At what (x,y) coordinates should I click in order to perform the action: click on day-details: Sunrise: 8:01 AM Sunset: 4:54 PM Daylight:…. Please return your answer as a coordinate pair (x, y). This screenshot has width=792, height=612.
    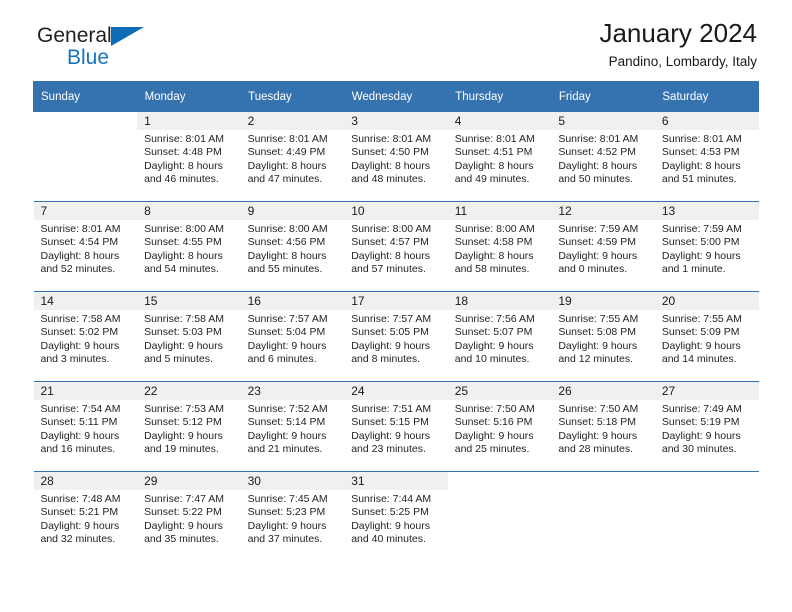
    Looking at the image, I should click on (86, 248).